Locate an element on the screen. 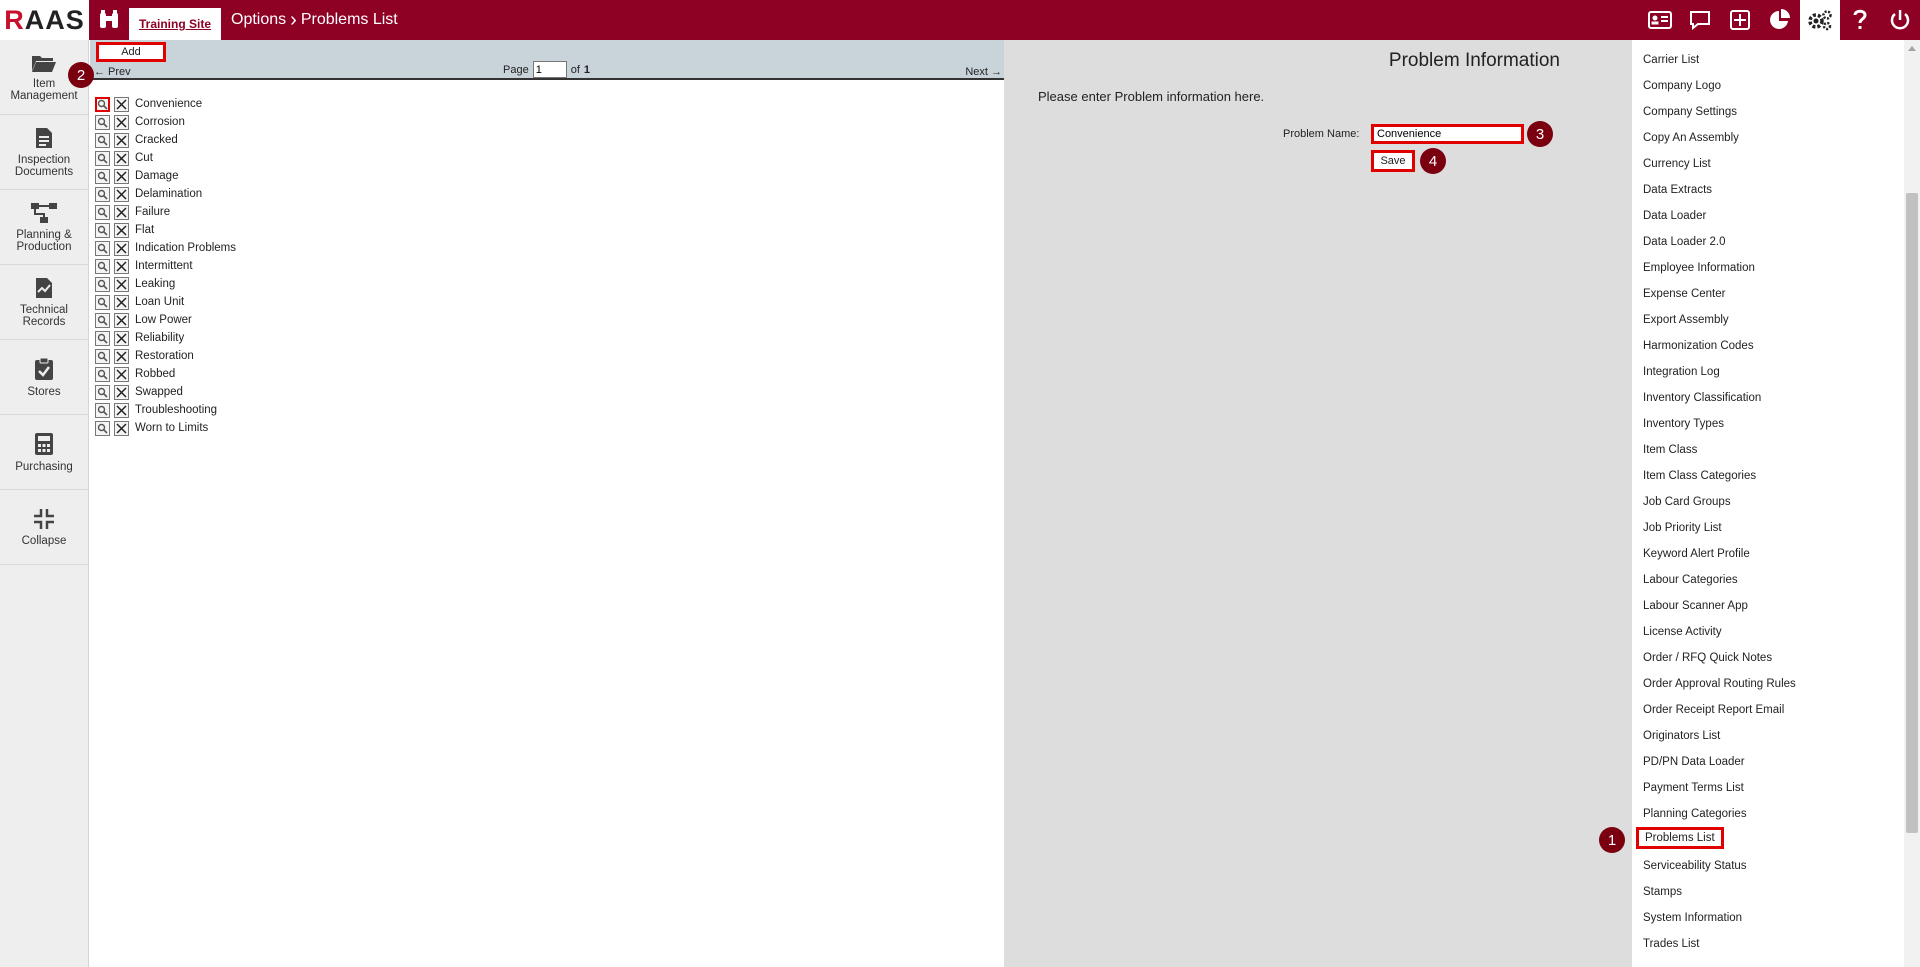 This screenshot has height=967, width=1920. options-item: PD/PN Data Loader is located at coordinates (1694, 762).